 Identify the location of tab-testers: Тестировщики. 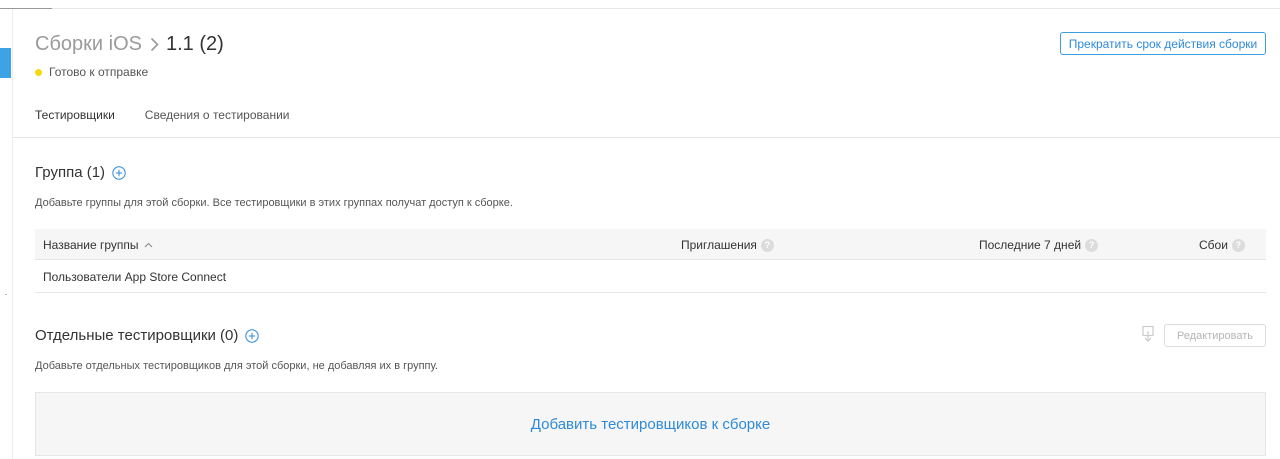
(75, 123).